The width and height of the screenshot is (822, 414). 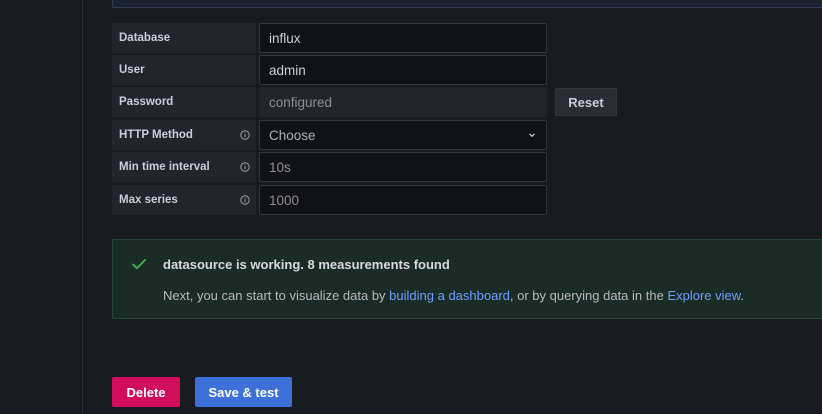 I want to click on user-row: User admin, so click(x=329, y=70).